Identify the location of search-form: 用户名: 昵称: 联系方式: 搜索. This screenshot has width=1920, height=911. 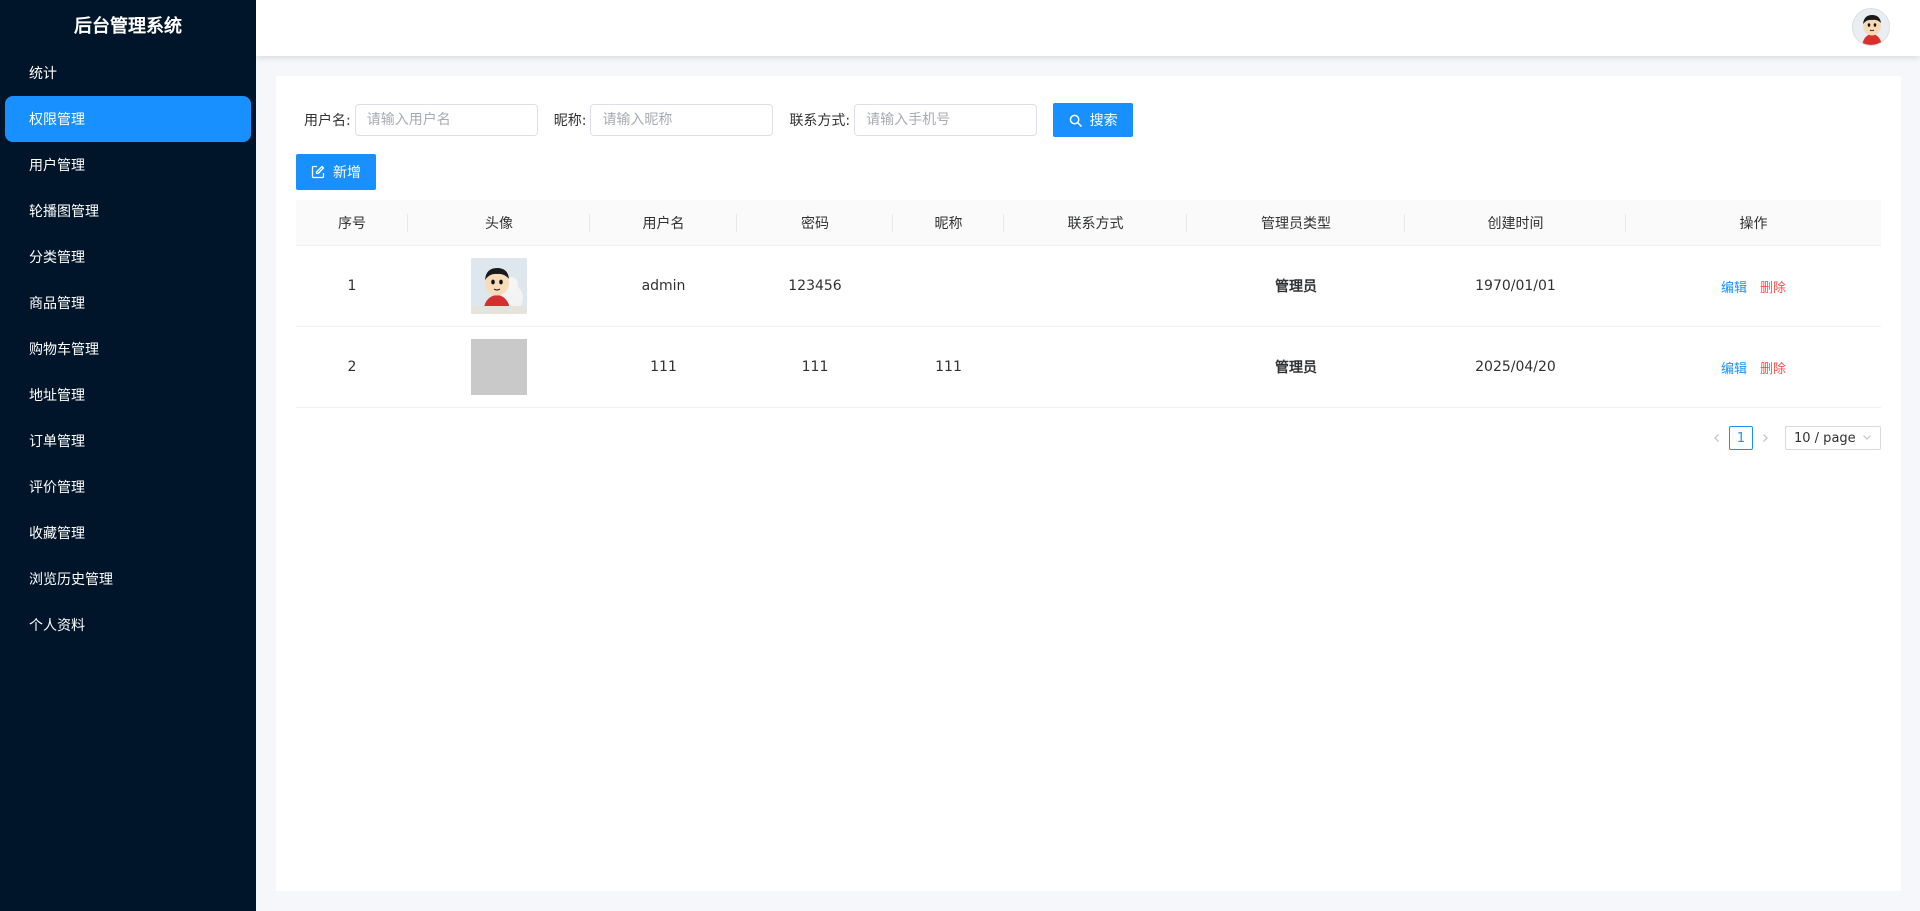
(719, 120).